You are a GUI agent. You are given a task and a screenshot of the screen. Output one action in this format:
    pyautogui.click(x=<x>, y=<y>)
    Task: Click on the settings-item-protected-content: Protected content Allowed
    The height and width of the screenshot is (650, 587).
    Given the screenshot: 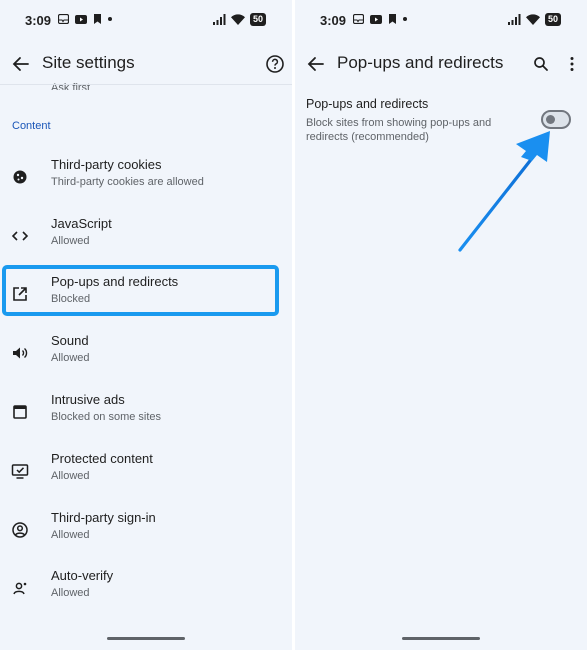 What is the action you would take?
    pyautogui.click(x=146, y=479)
    